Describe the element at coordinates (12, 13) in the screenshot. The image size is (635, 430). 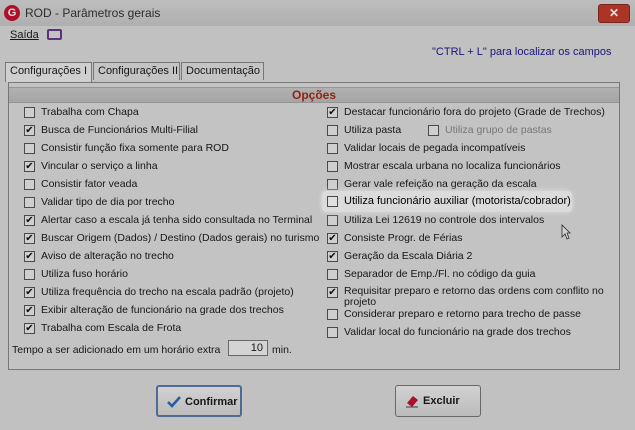
I see `app-logo-icon: G` at that location.